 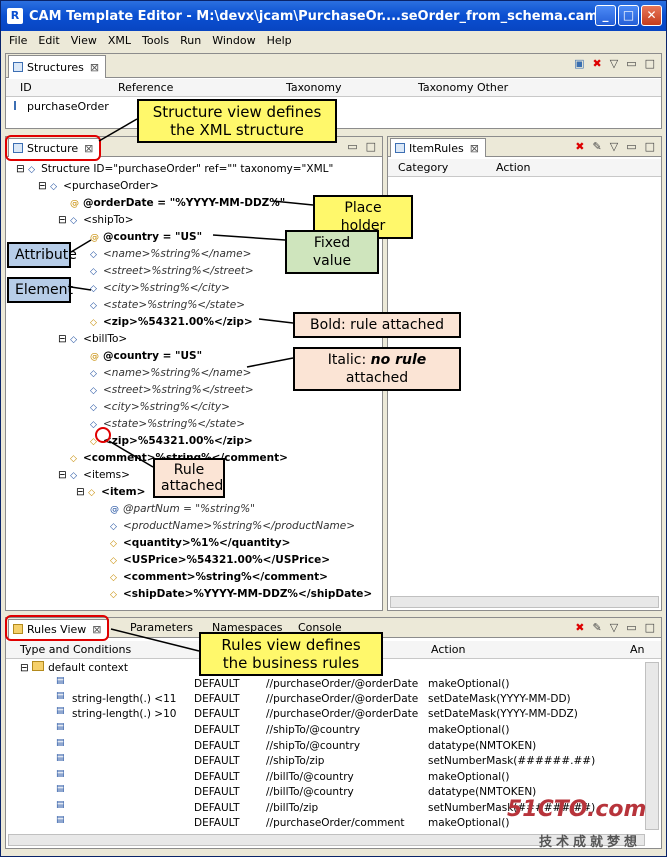 I want to click on table-row: ▤ DEFAULT//shipTo/@country makeOptional(), so click(x=326, y=730).